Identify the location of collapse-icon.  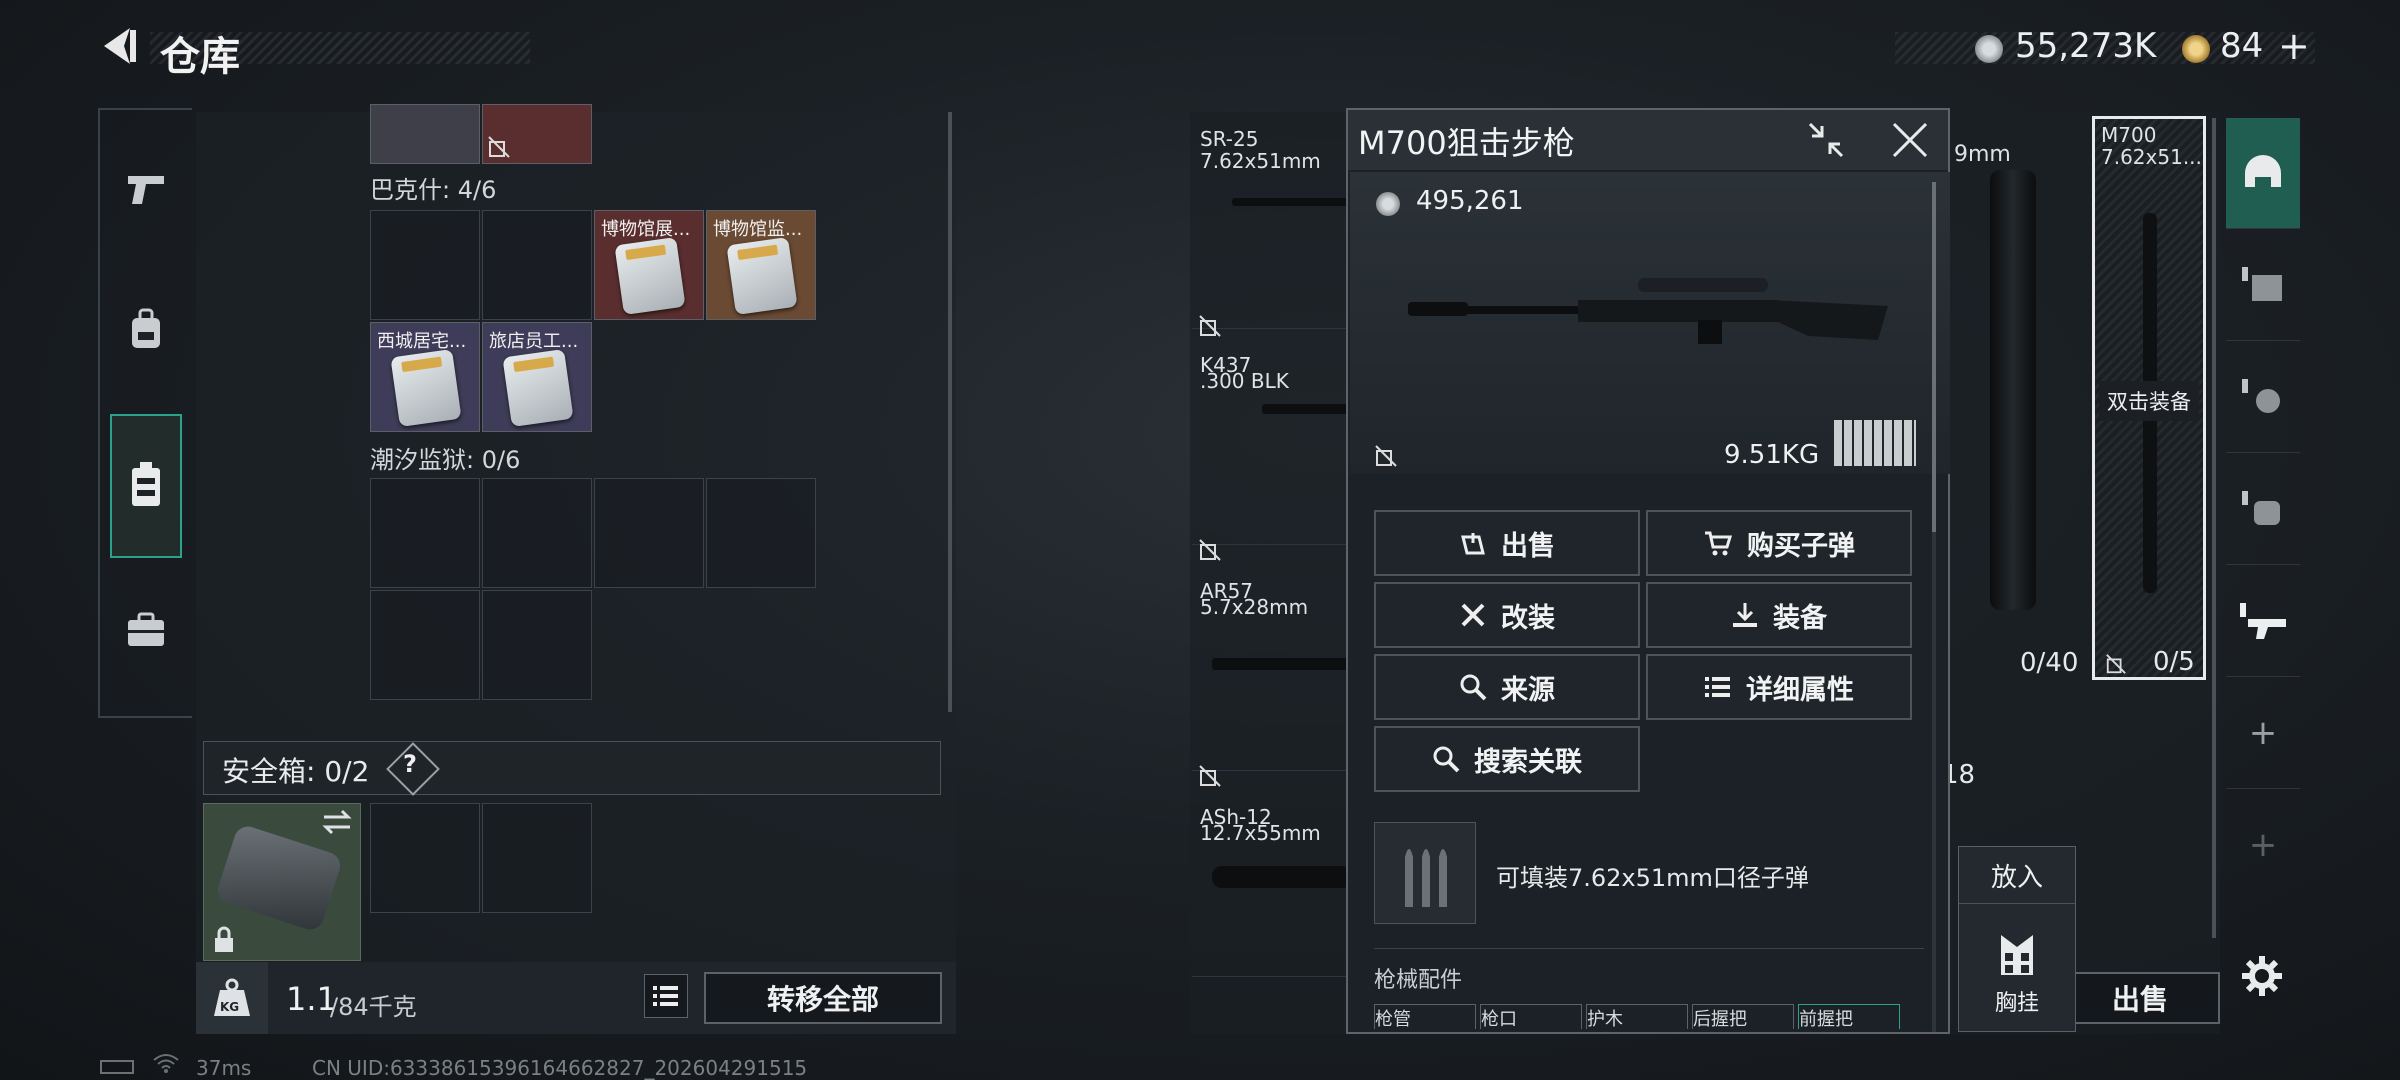
(1826, 140).